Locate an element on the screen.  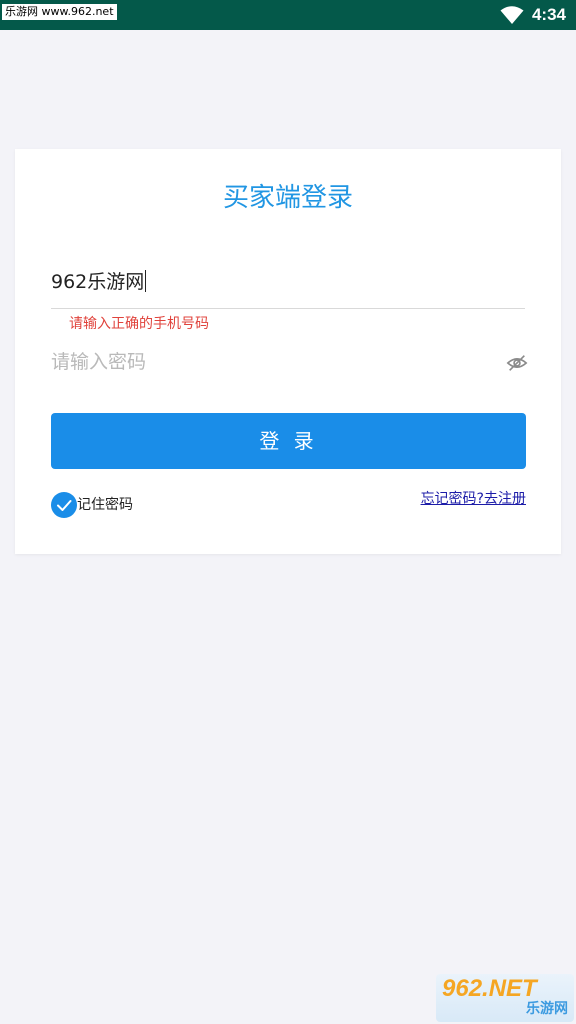
phone-input: 962乐游网 is located at coordinates (288, 285).